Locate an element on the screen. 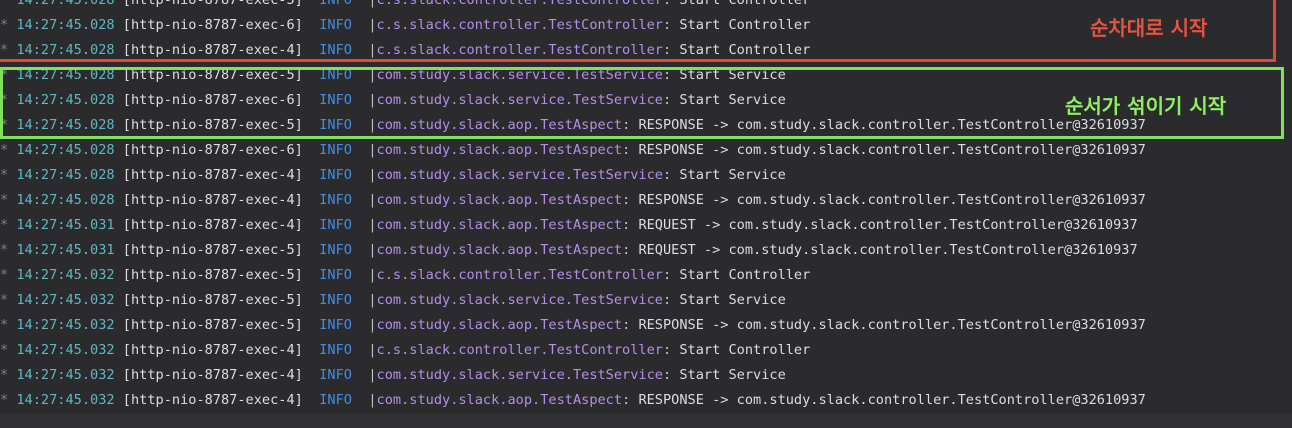 This screenshot has width=1292, height=428. sequential-start-highlight-box is located at coordinates (638, 31).